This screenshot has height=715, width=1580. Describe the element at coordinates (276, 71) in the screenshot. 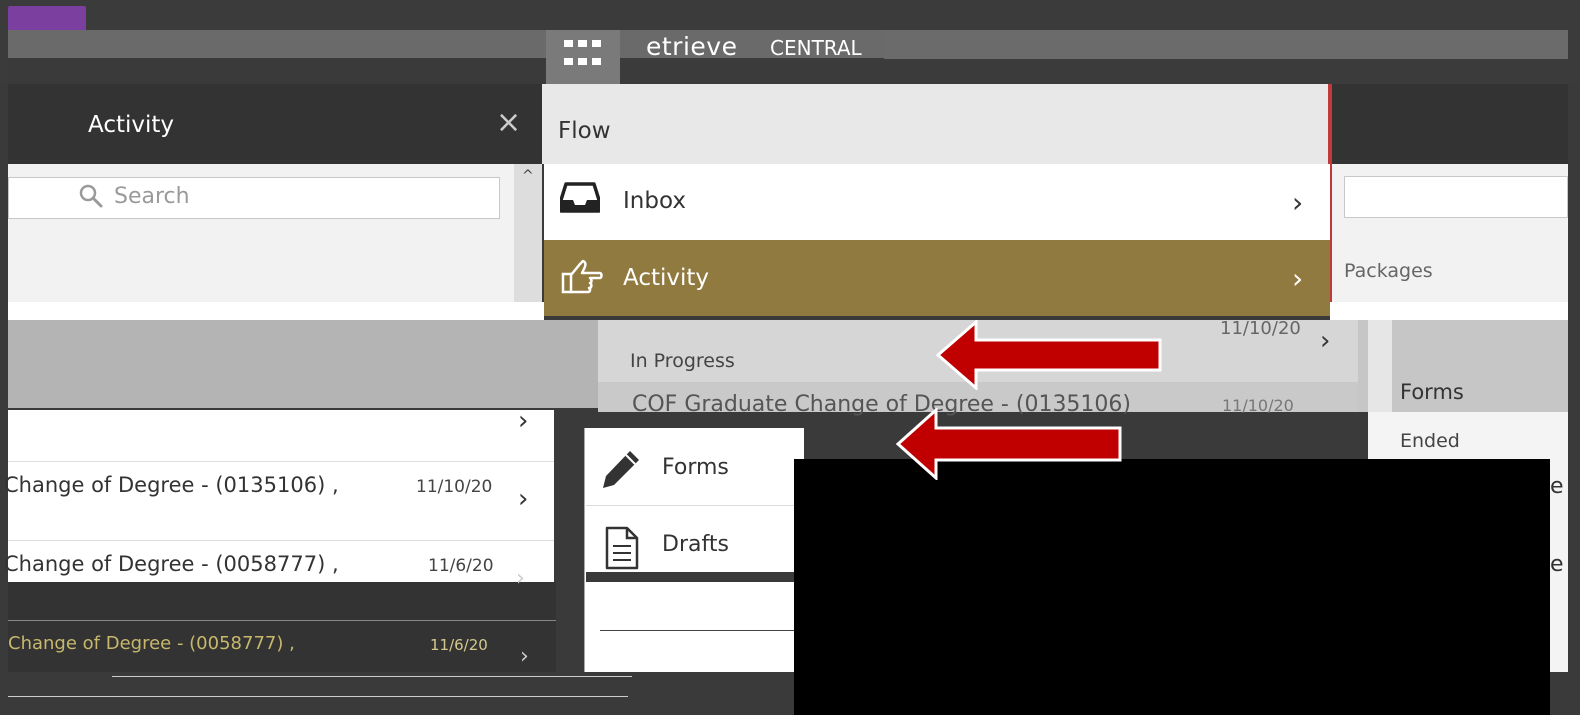

I see `header-left-strip` at that location.